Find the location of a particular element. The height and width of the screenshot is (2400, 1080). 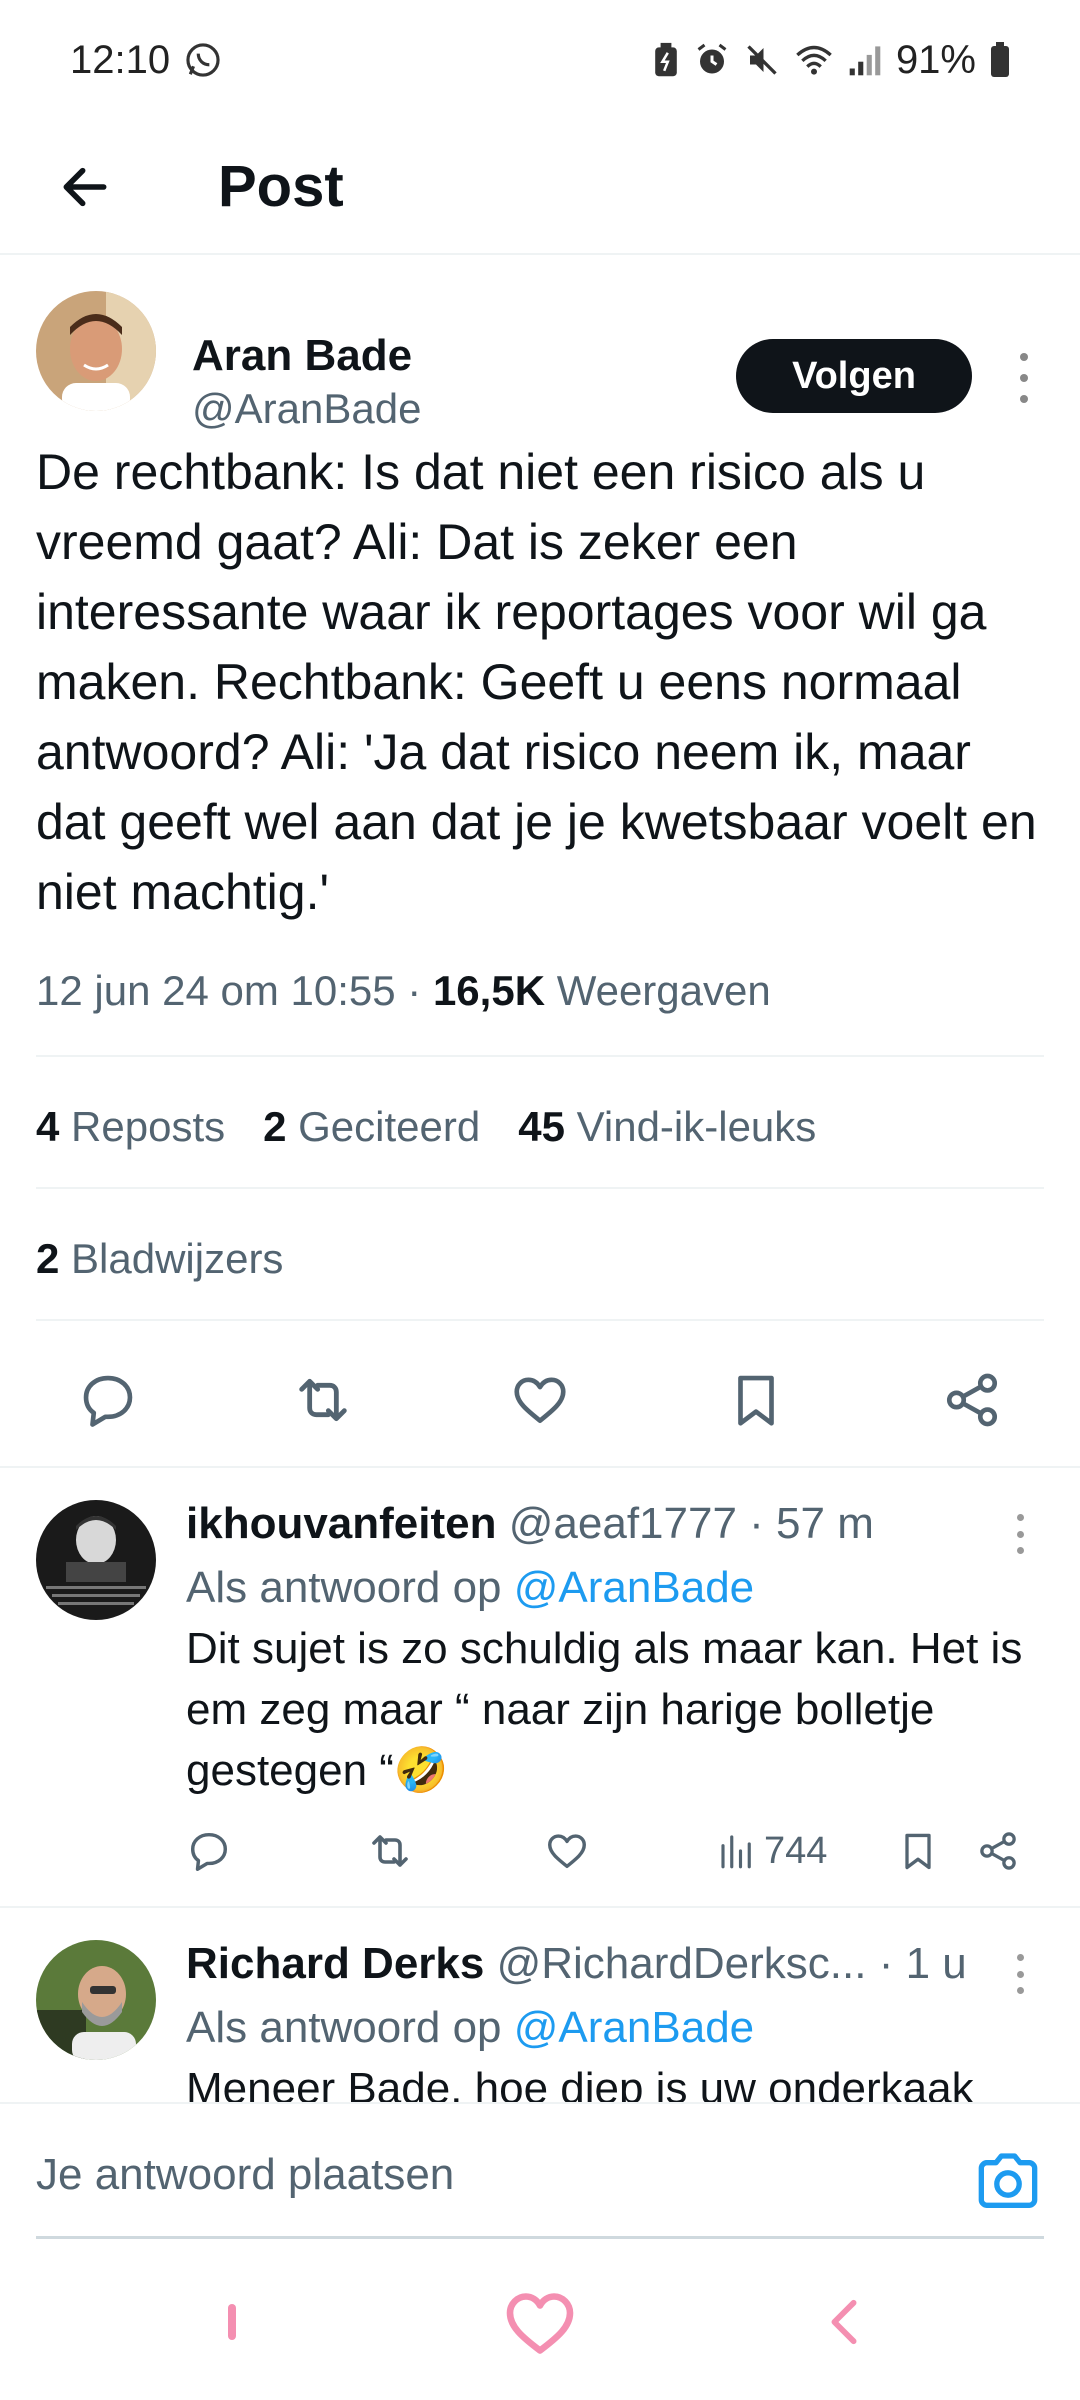

back-button is located at coordinates (85, 186).